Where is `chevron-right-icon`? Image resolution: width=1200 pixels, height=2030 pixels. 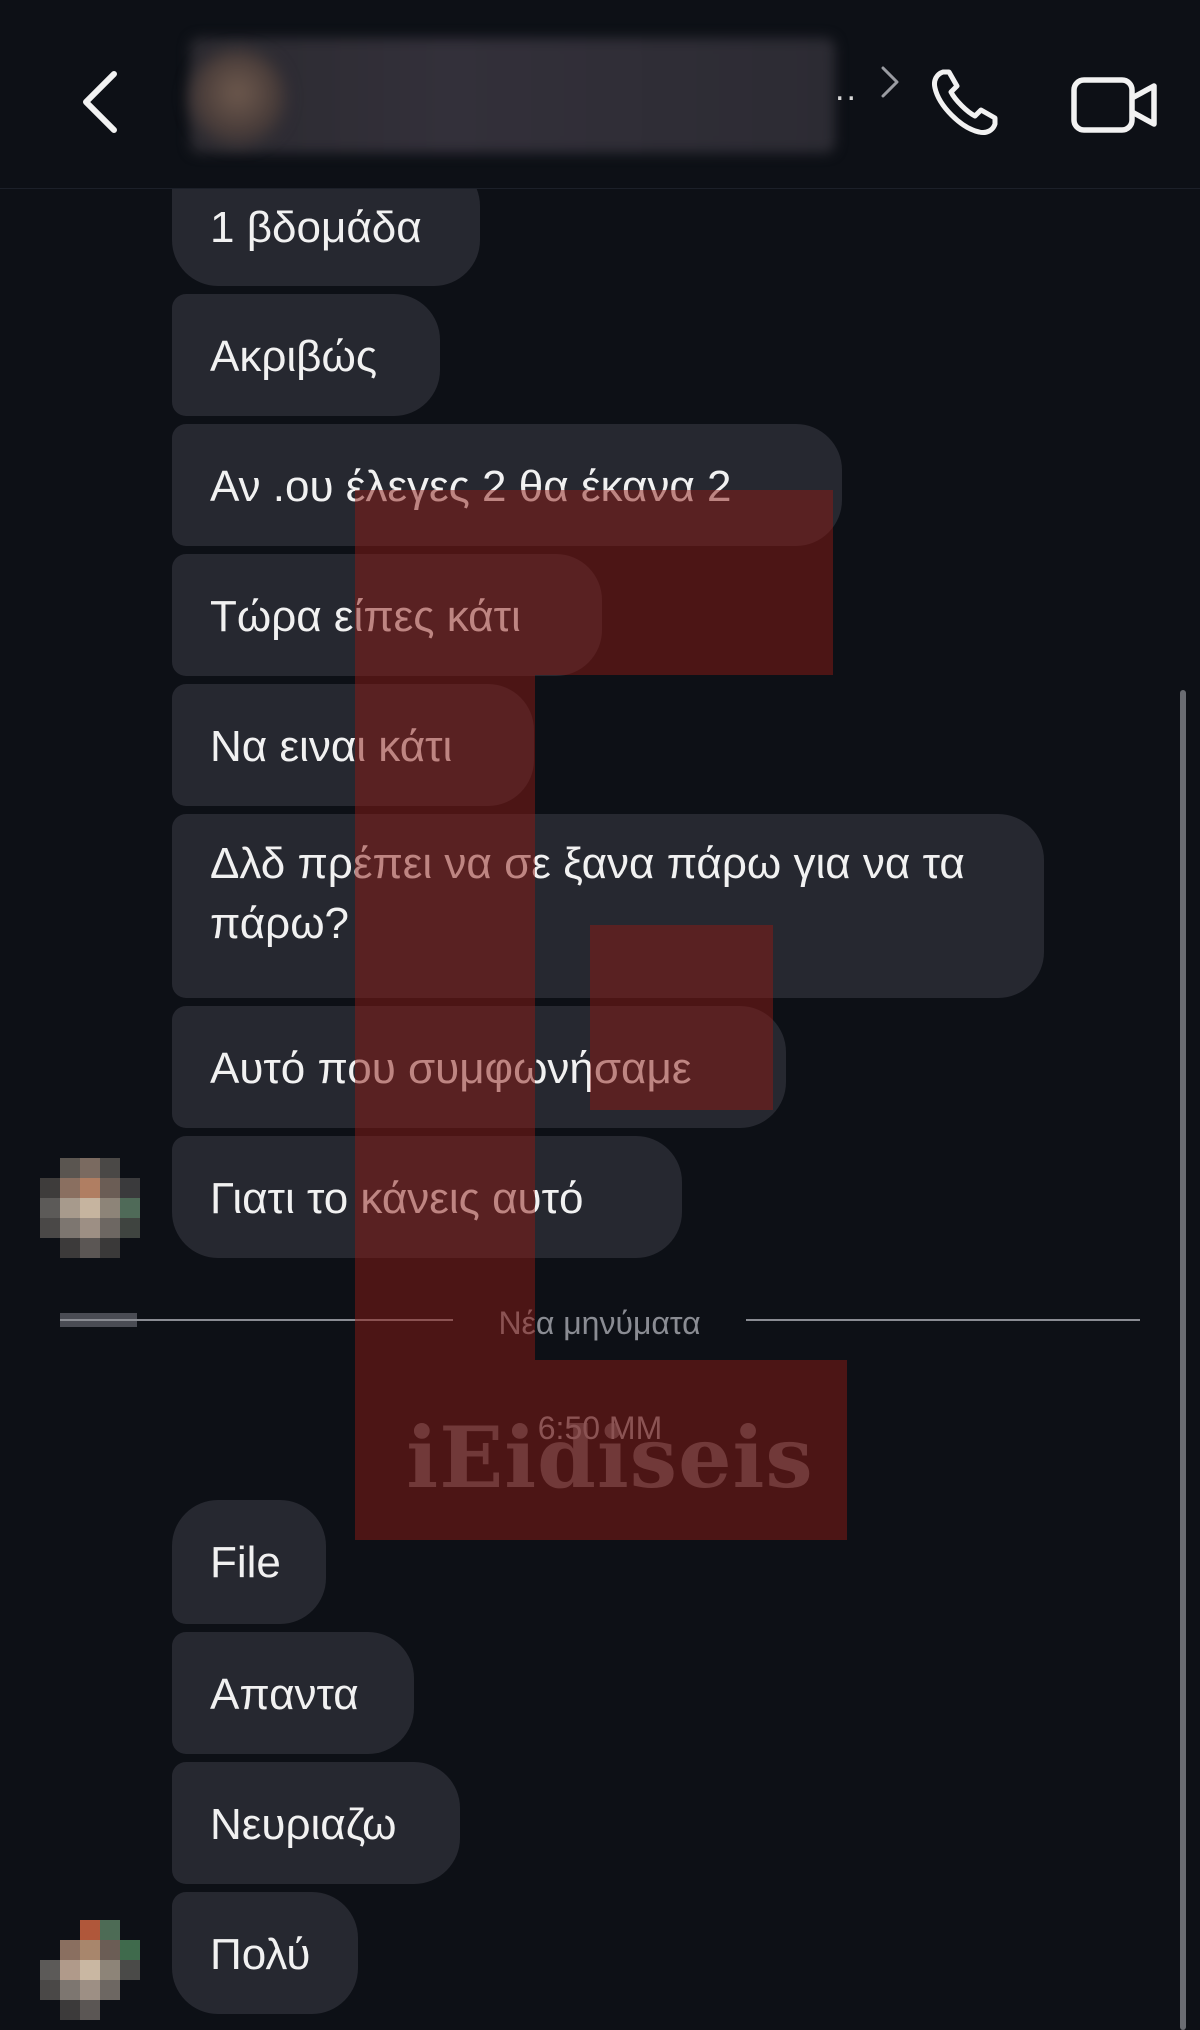 chevron-right-icon is located at coordinates (890, 82).